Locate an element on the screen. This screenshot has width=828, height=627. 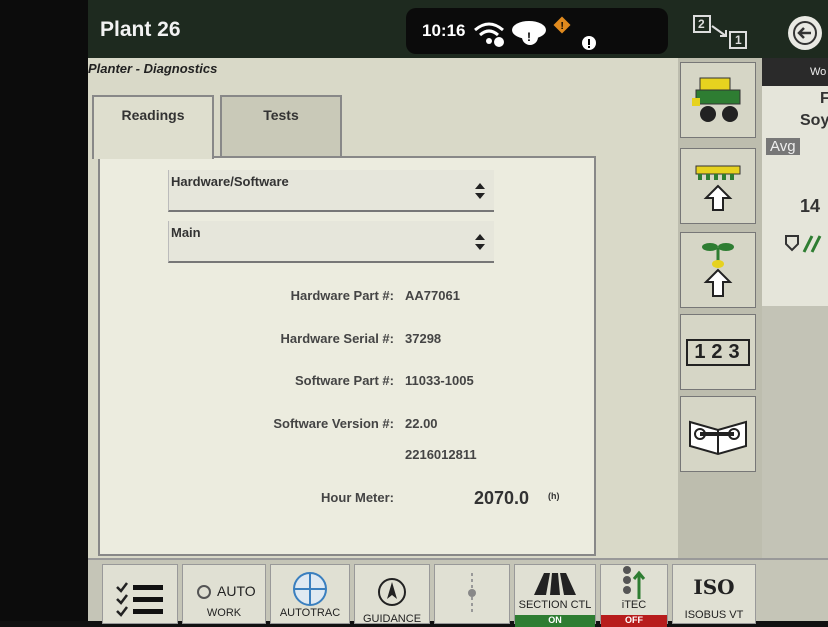
autotrac-label: AUTOTRAC is located at coordinates (310, 613).